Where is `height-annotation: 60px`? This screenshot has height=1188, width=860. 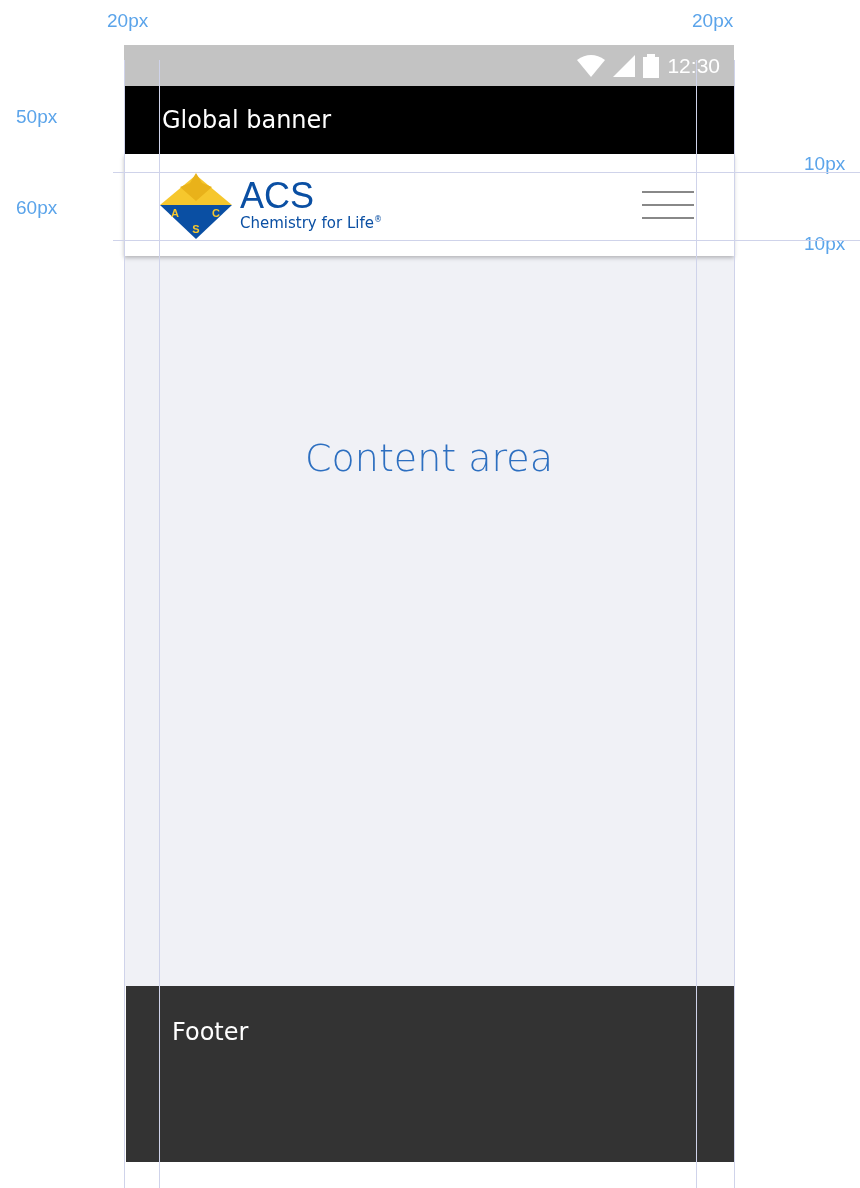
height-annotation: 60px is located at coordinates (37, 208).